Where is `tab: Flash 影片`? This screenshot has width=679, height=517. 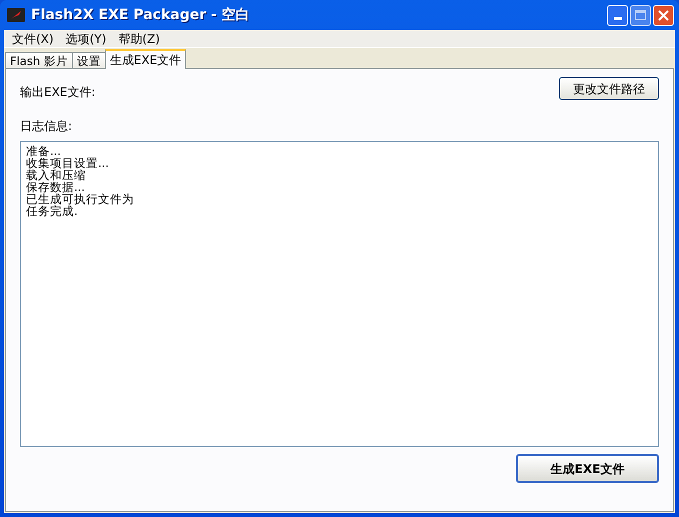
tab: Flash 影片 is located at coordinates (39, 60).